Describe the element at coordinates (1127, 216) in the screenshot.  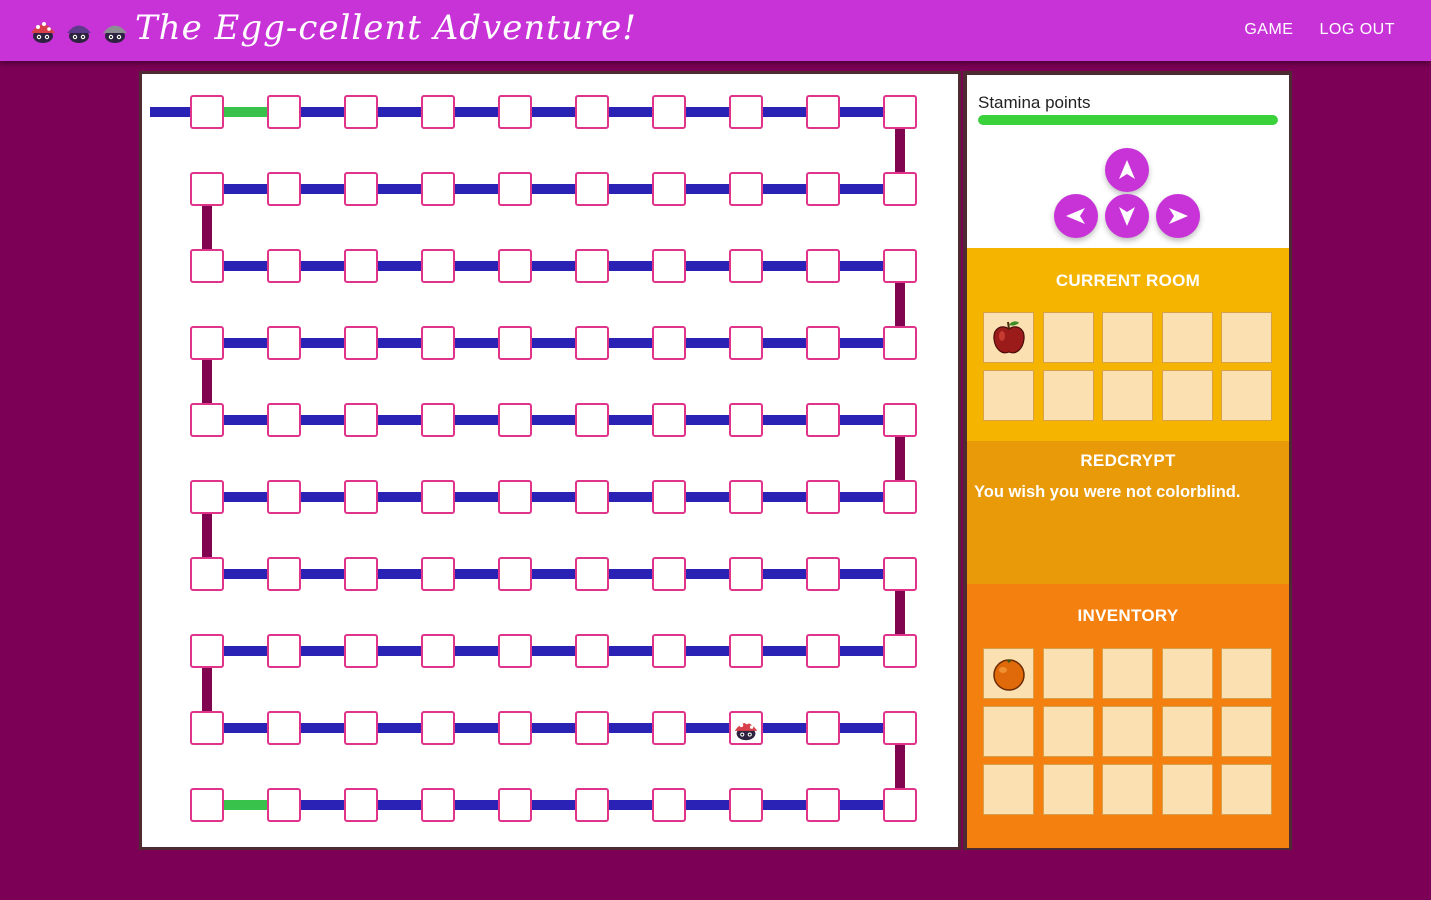
I see `move-down-button` at that location.